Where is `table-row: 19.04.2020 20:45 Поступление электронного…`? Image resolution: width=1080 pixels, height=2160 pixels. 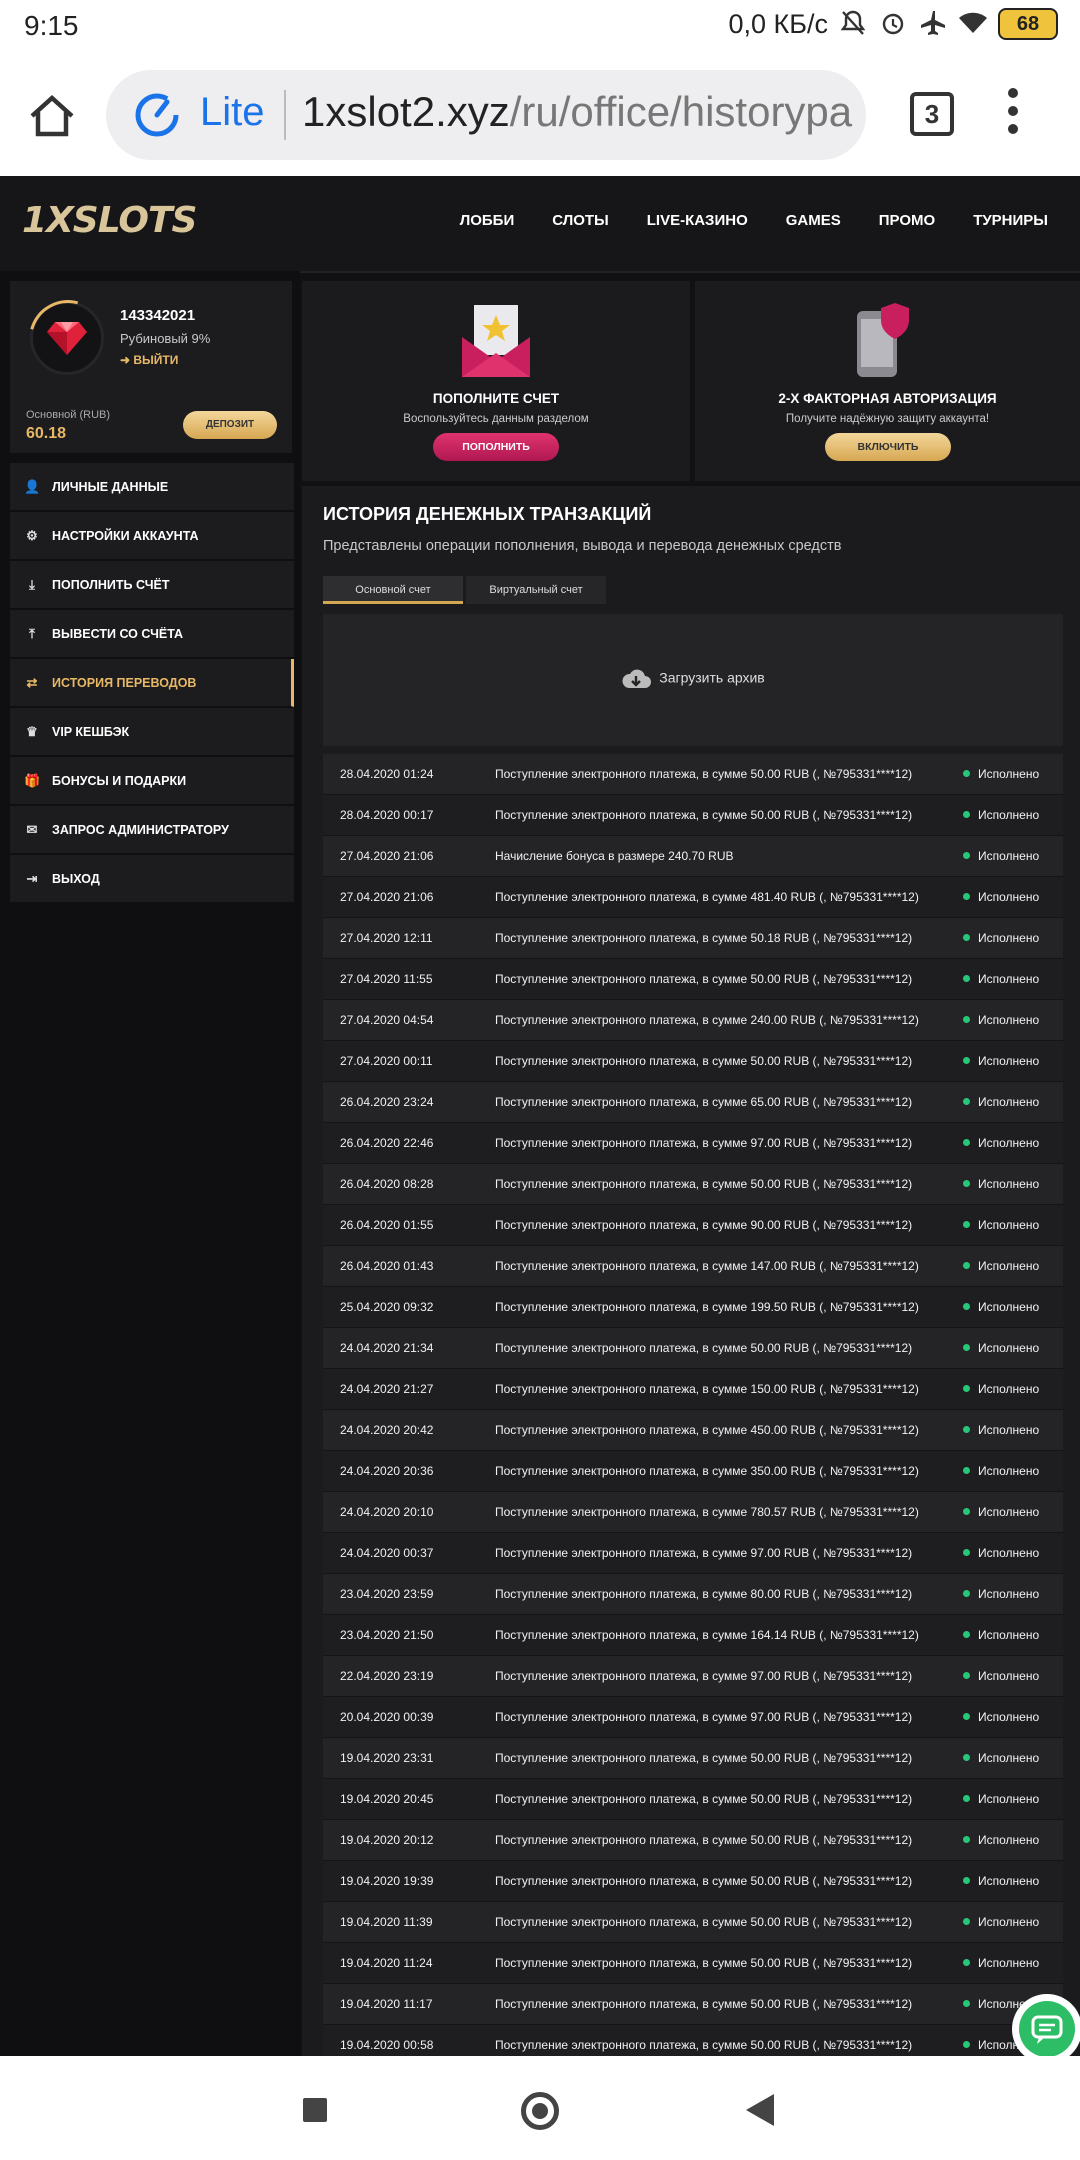 table-row: 19.04.2020 20:45 Поступление электронного… is located at coordinates (693, 1799).